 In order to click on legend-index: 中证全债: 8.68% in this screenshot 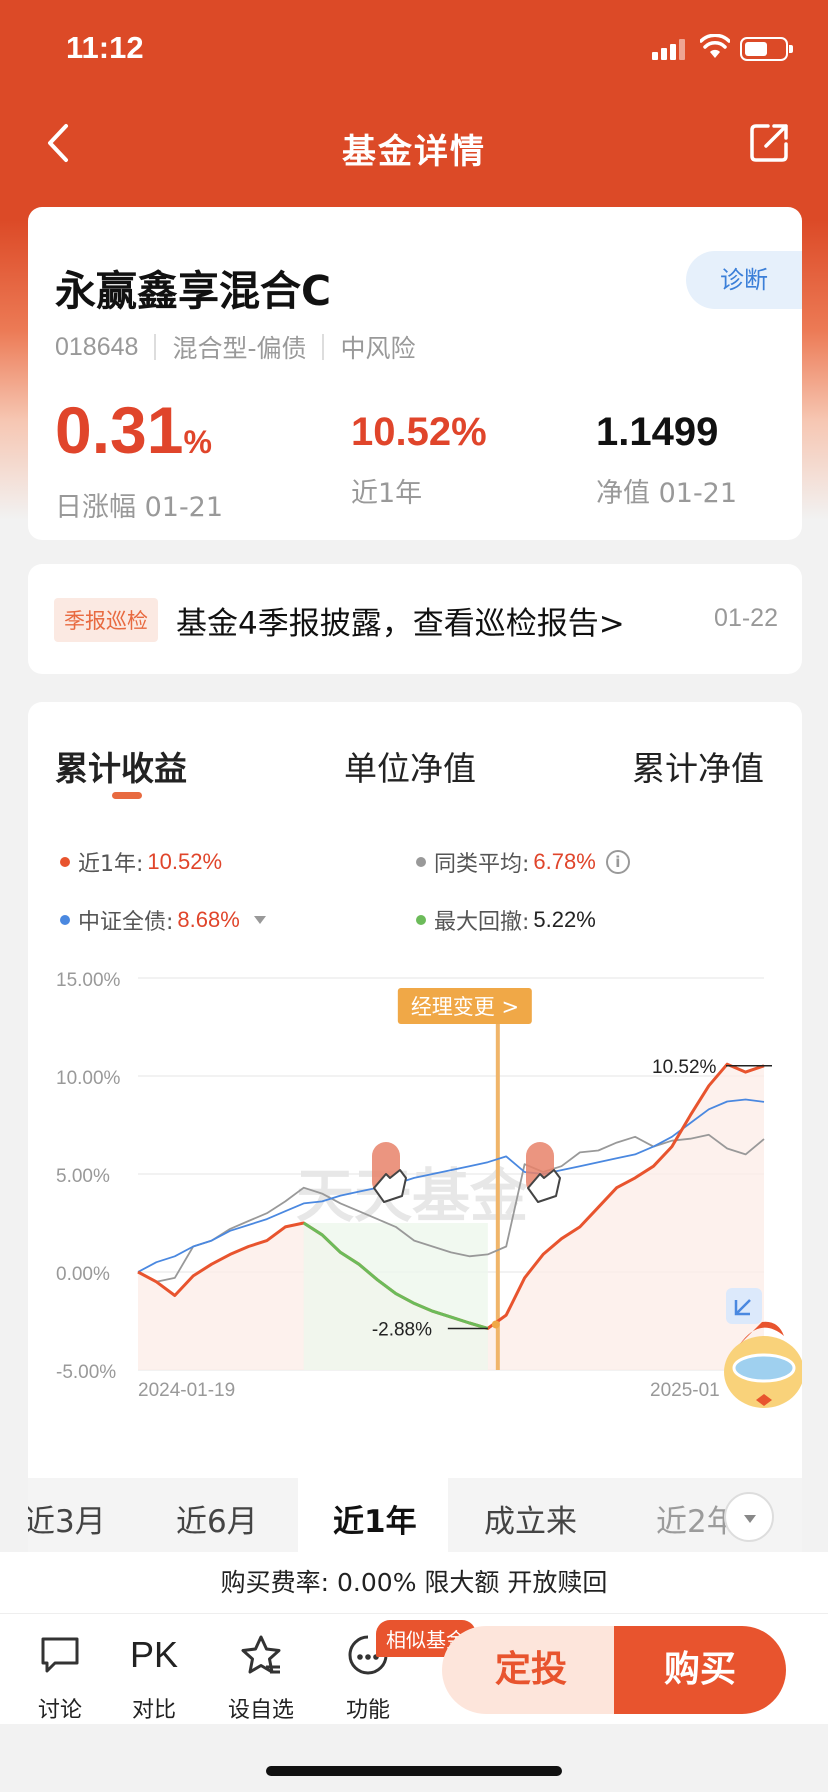, I will do `click(163, 920)`.